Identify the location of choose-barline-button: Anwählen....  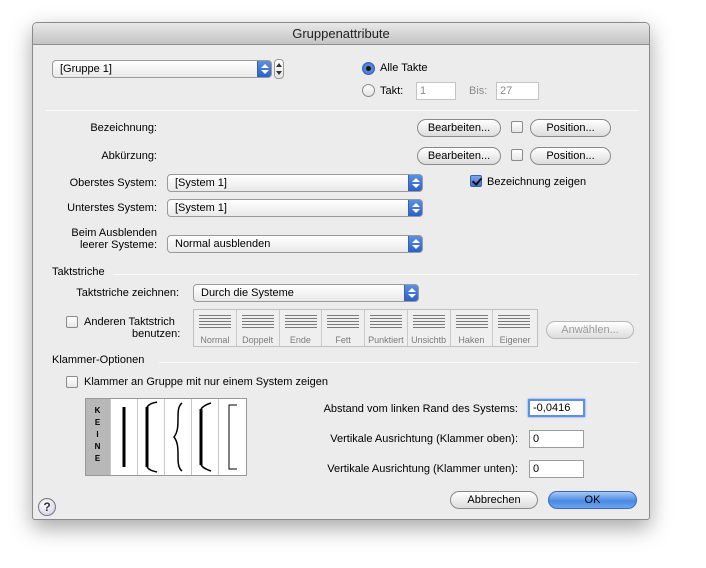
(590, 330).